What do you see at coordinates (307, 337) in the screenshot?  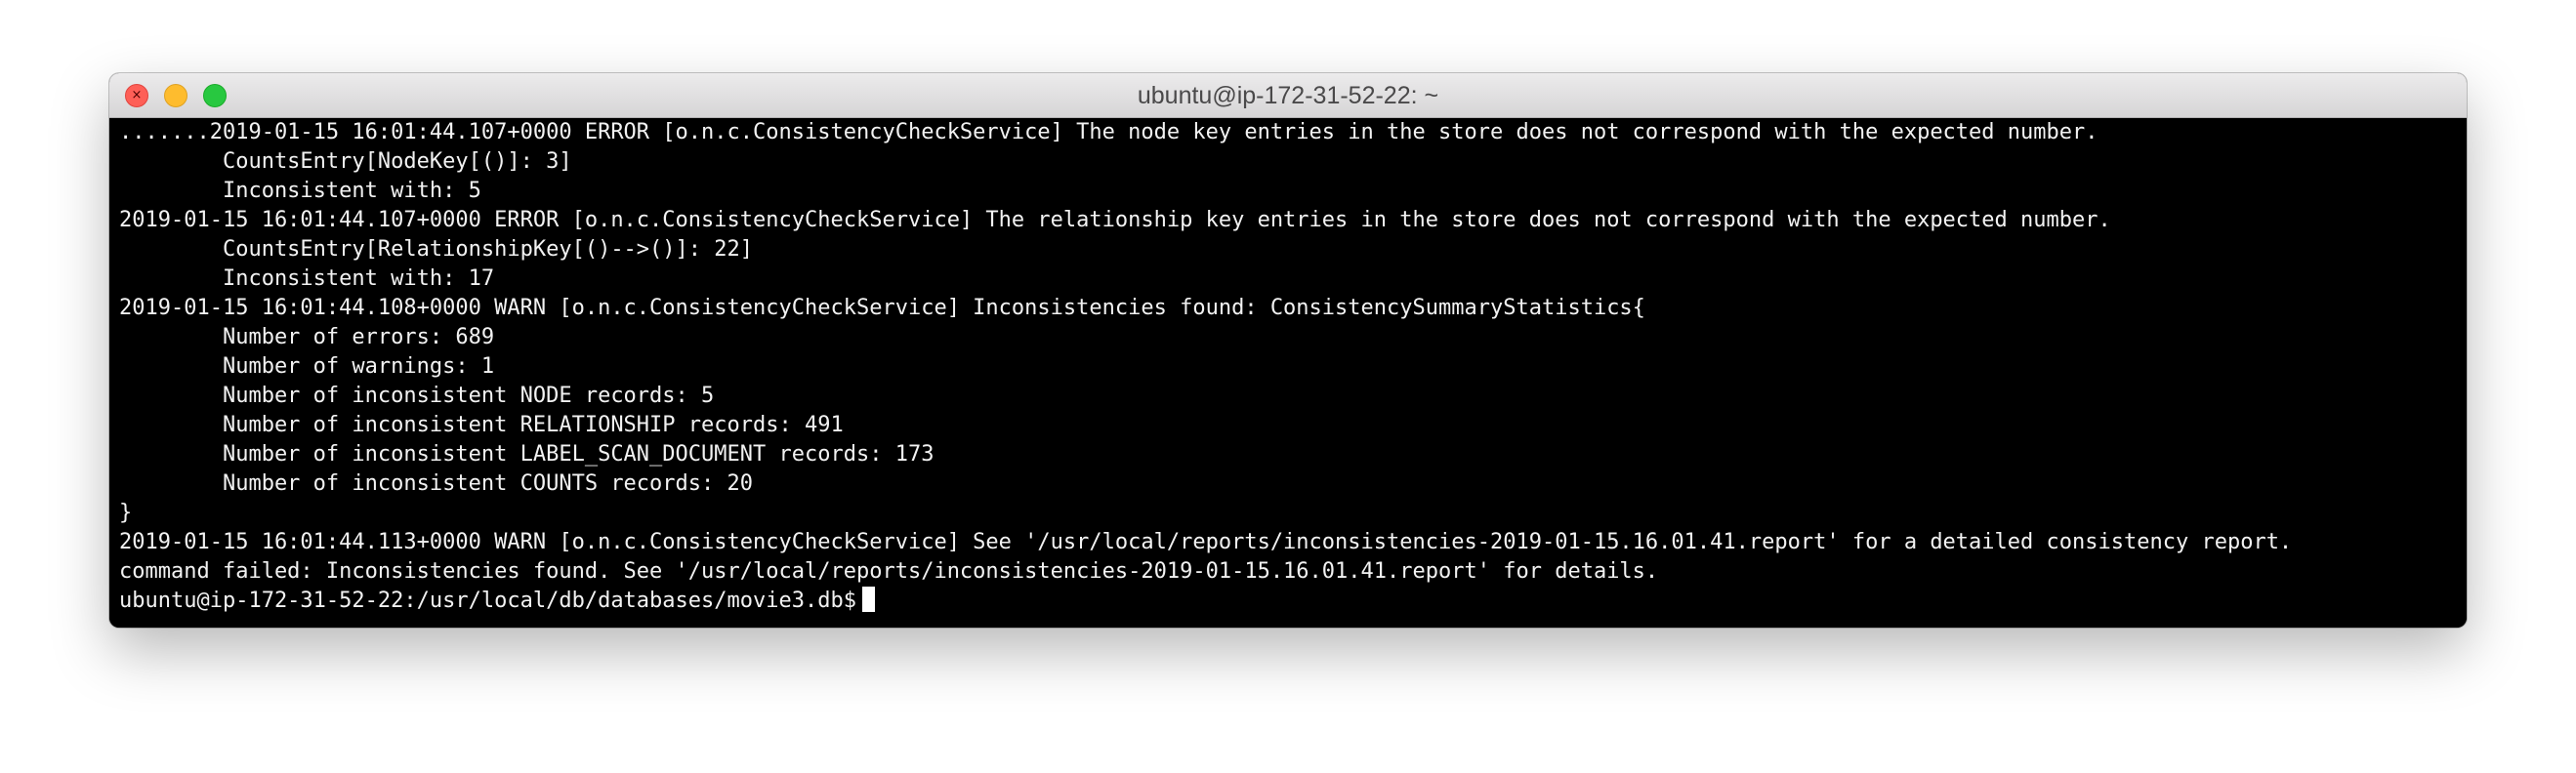 I see `terminal-line: Number of errors: 689` at bounding box center [307, 337].